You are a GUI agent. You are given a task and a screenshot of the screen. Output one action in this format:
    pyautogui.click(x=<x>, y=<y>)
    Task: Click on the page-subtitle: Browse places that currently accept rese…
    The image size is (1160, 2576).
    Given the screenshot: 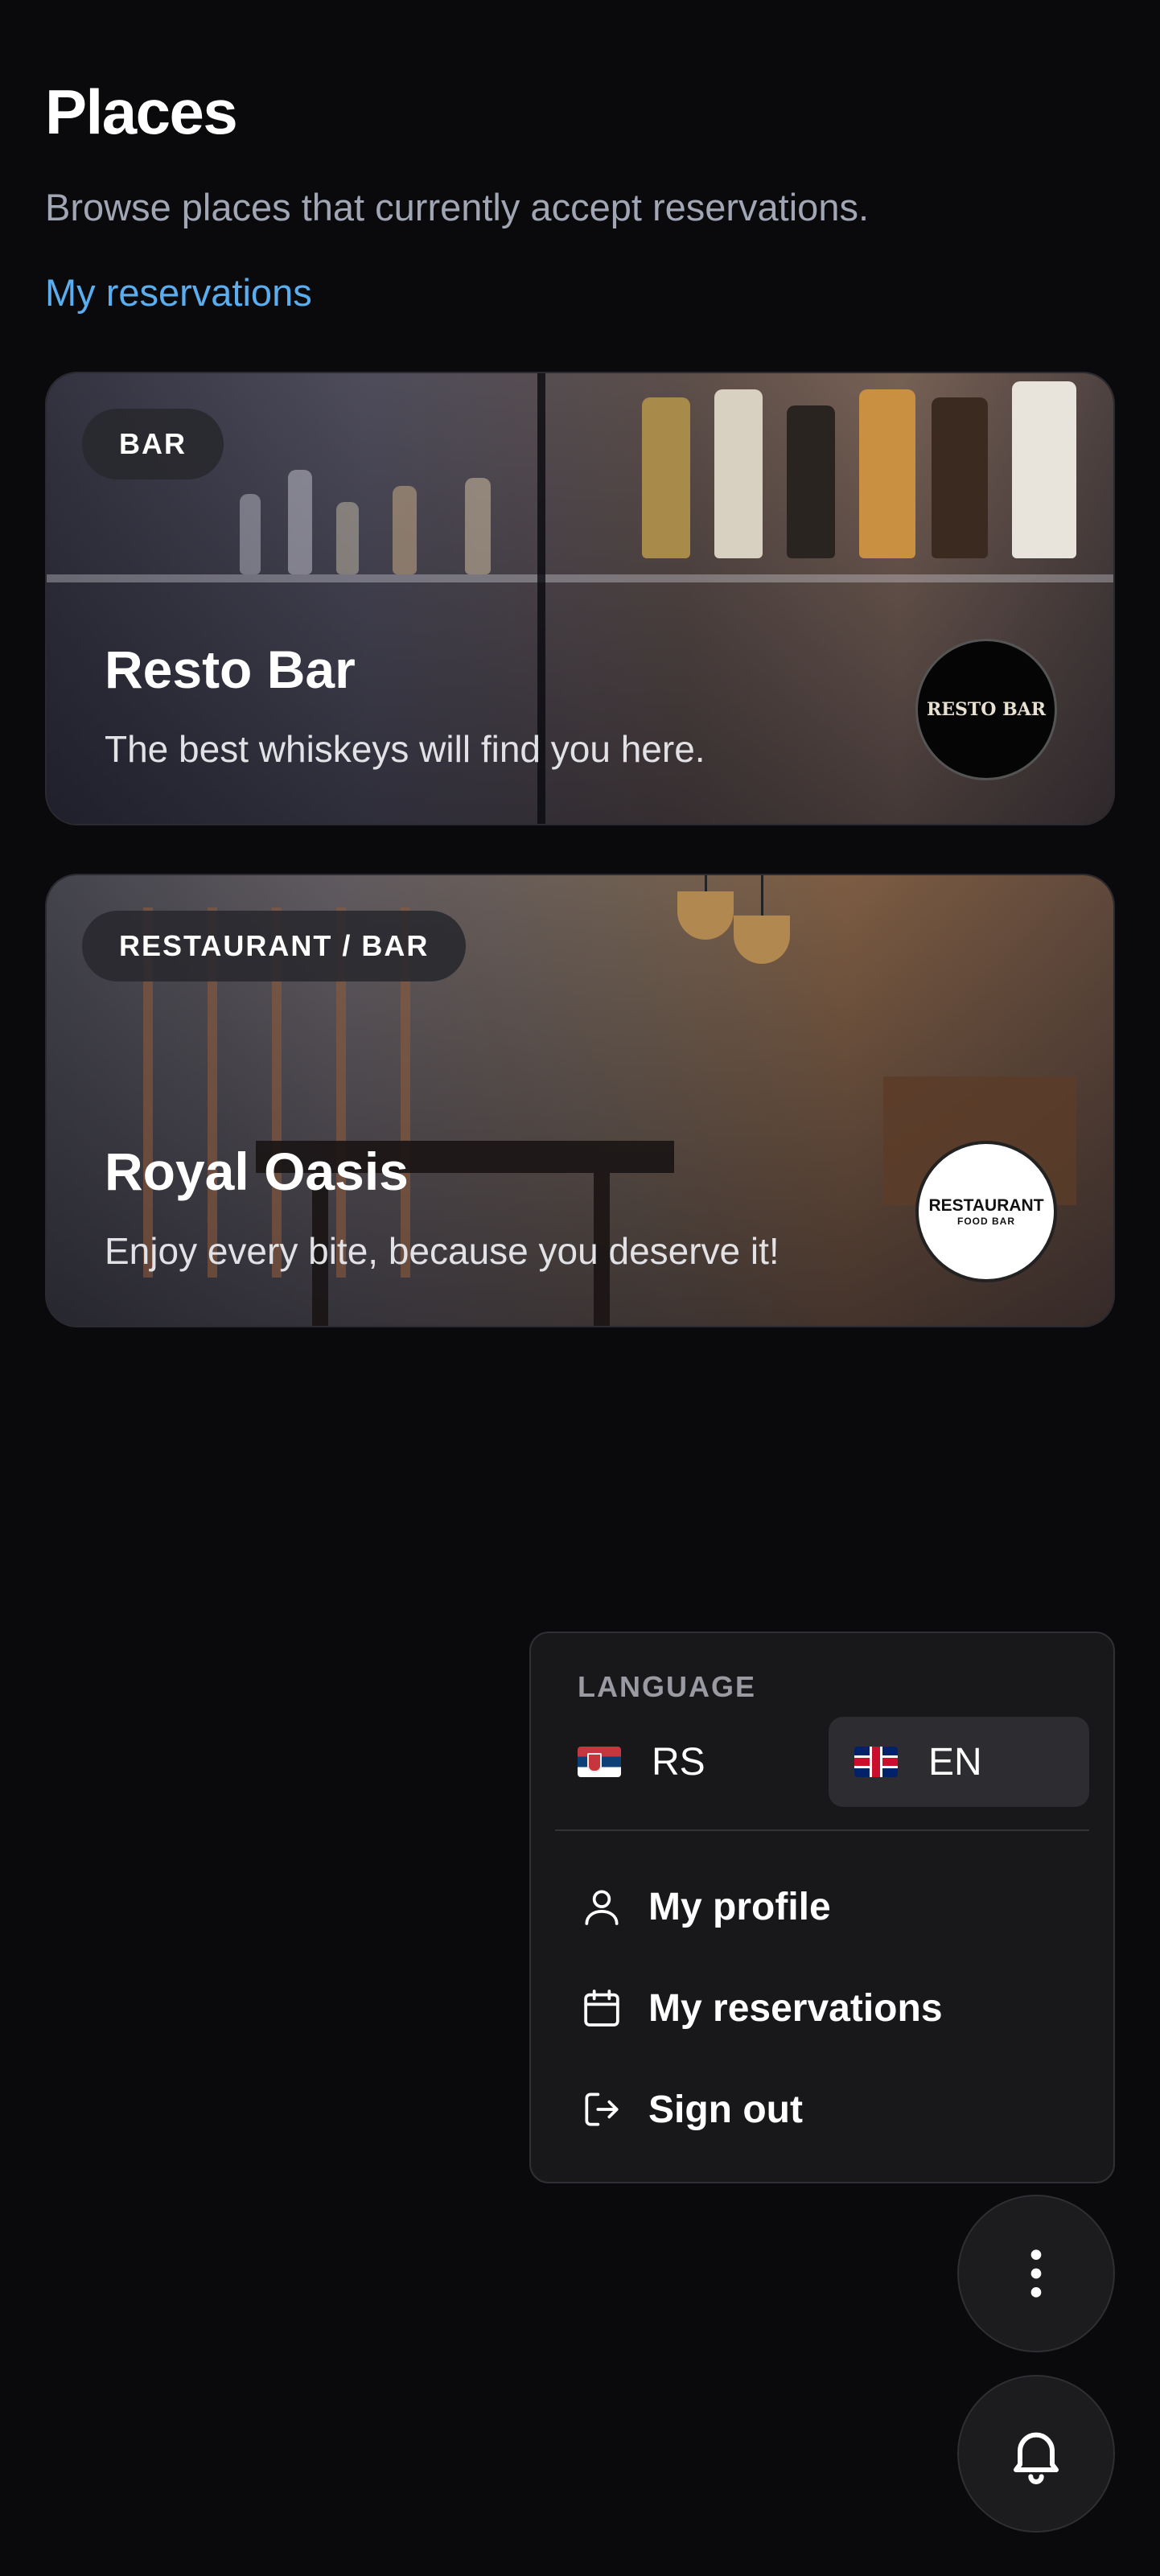 What is the action you would take?
    pyautogui.click(x=457, y=207)
    